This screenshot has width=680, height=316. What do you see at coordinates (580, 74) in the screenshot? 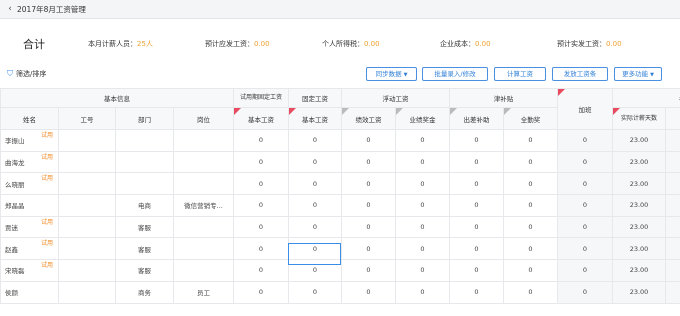
I see `send-payslip-button: 发放工资条` at bounding box center [580, 74].